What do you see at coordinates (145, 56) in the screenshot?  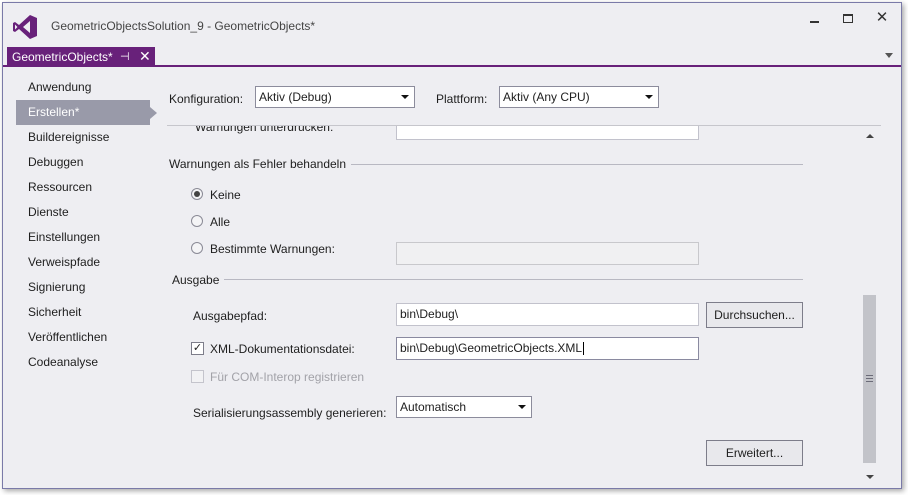 I see `tab-close-icon: ✕` at bounding box center [145, 56].